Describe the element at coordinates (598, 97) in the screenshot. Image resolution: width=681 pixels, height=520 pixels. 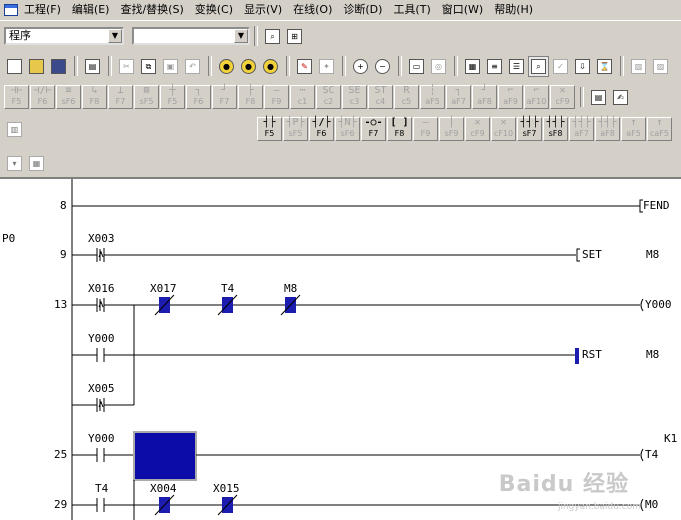
I see `reading-mode-button: ▤` at that location.